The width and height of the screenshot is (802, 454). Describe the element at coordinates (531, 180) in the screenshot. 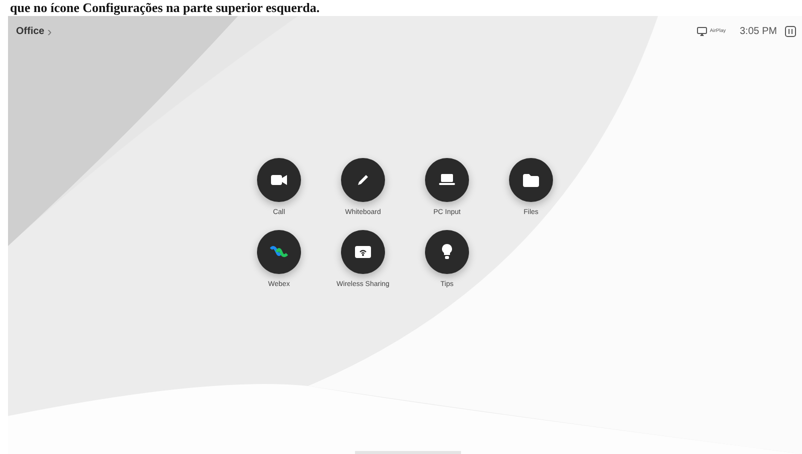

I see `folder-icon` at that location.